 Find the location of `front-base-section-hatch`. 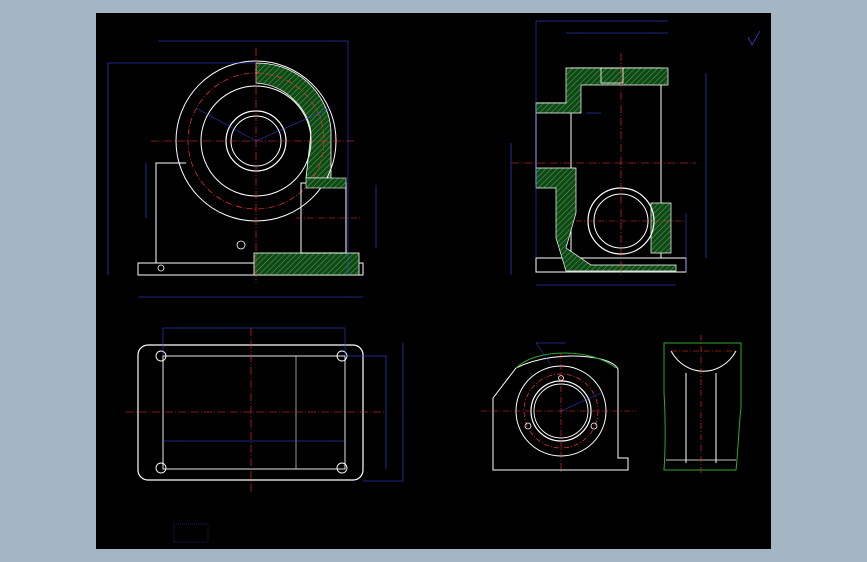

front-base-section-hatch is located at coordinates (306, 264).